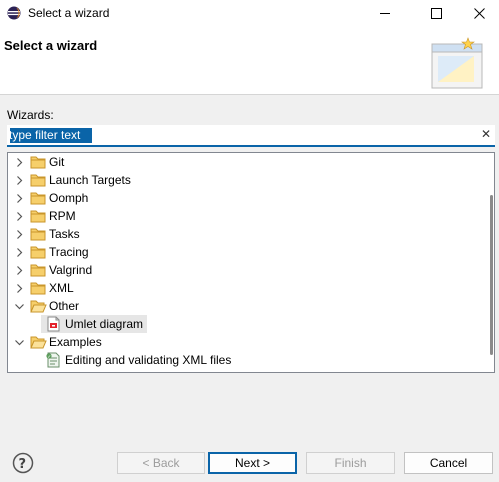 This screenshot has height=482, width=499. What do you see at coordinates (64, 306) in the screenshot?
I see `tree-item-label: Other` at bounding box center [64, 306].